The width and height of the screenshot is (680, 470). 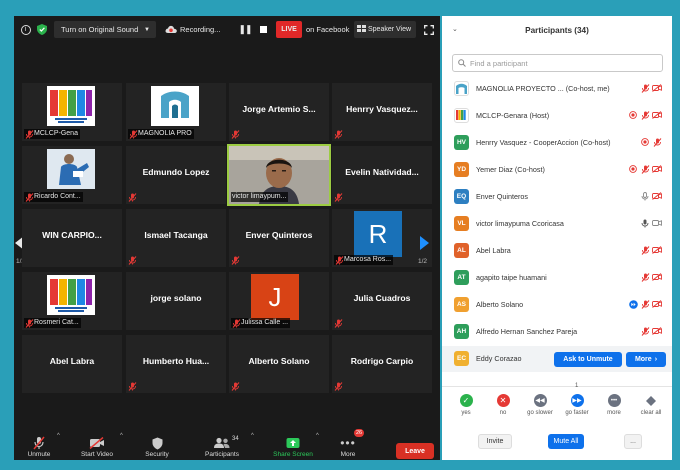 I want to click on security-button: Security, so click(x=157, y=444).